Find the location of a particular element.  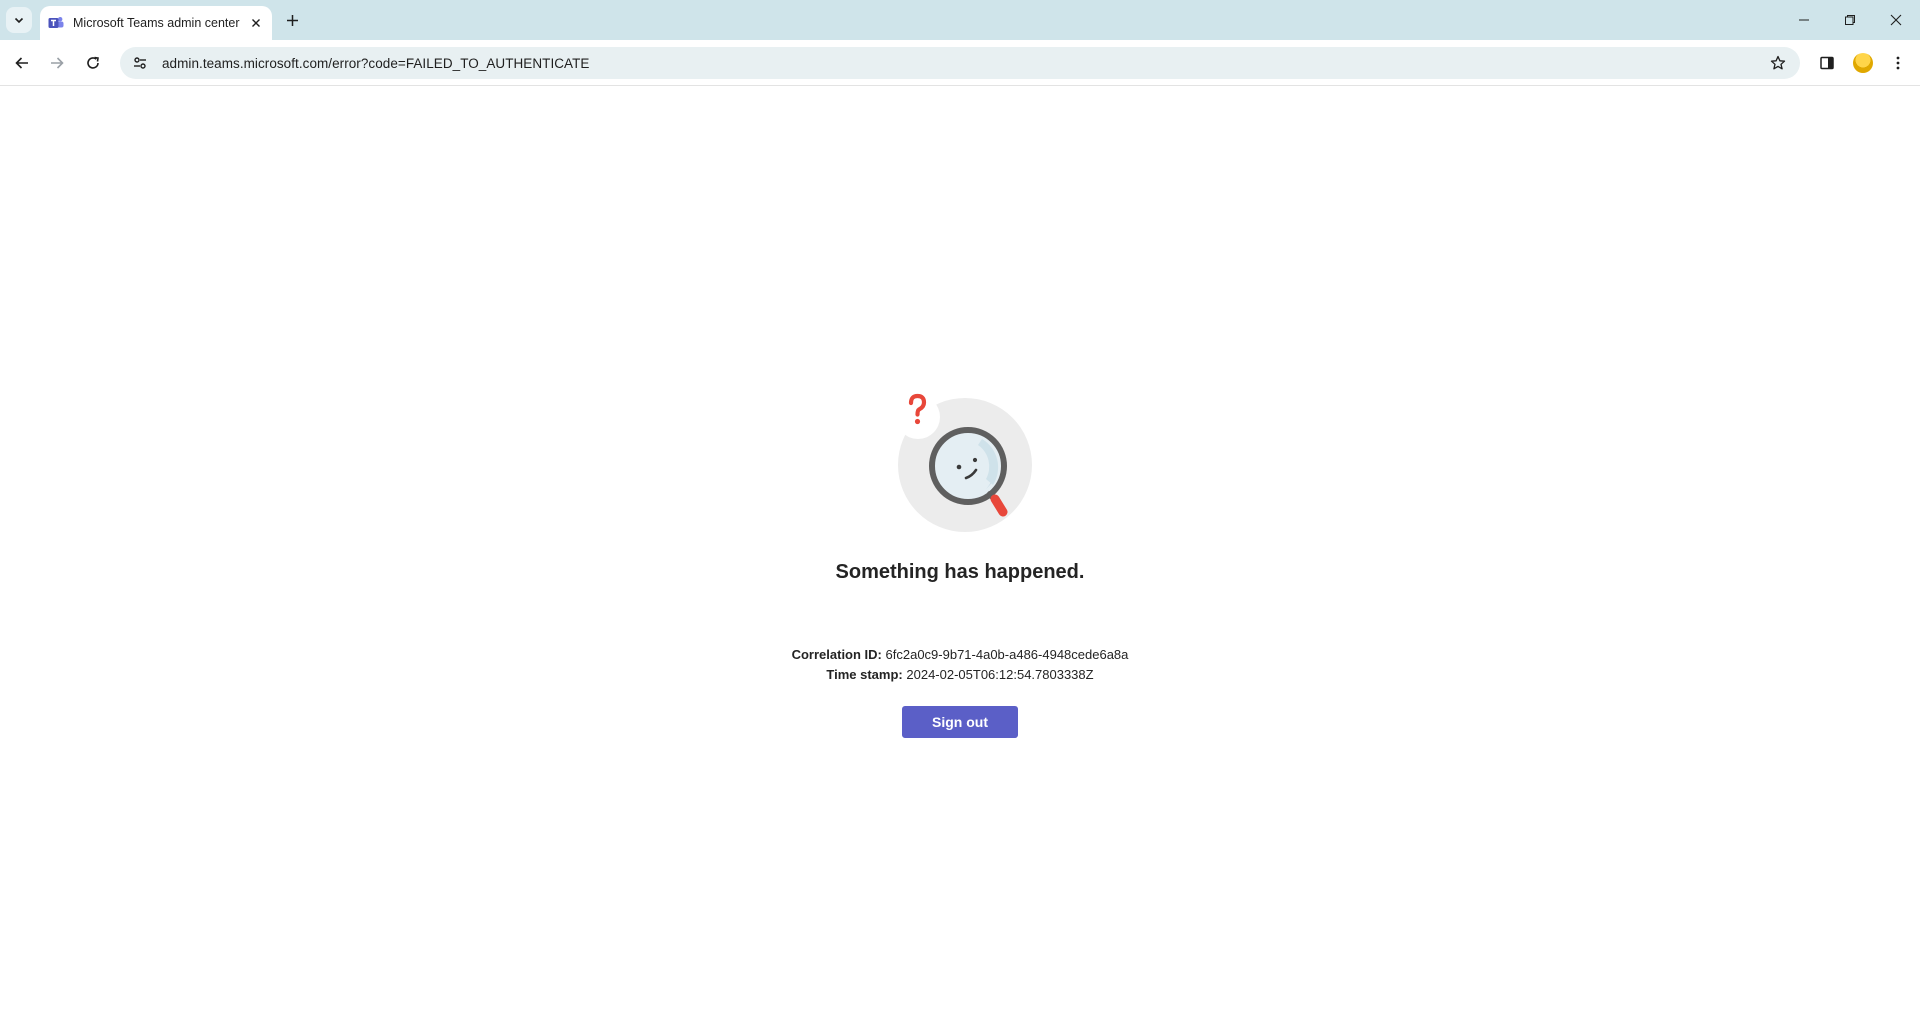

close-window-button is located at coordinates (1896, 20).